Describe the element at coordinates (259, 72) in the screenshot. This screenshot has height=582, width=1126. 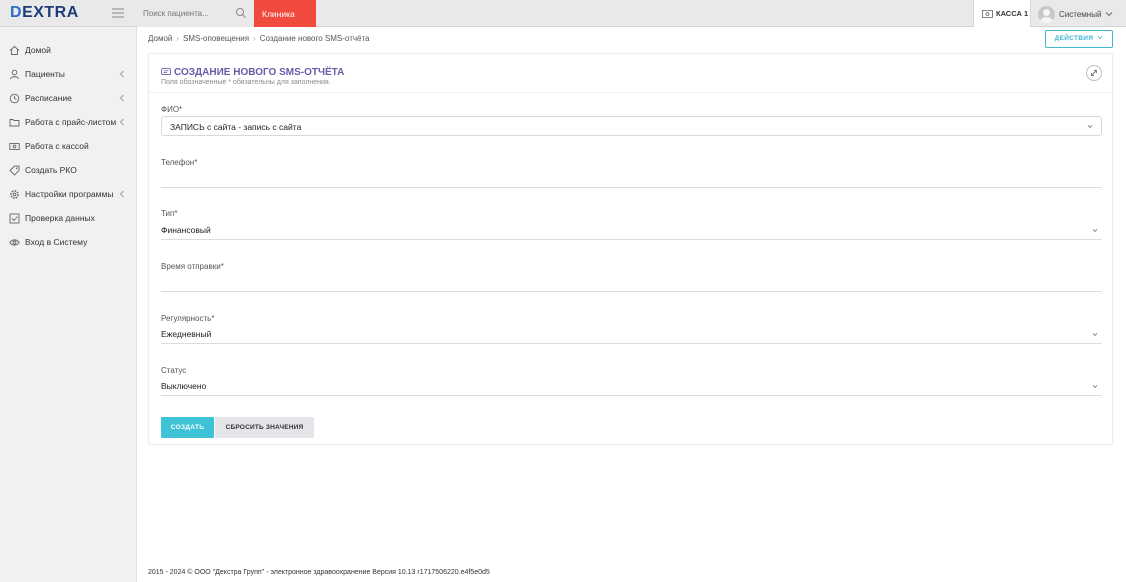
I see `title-text: СОЗДАНИЕ НОВОГО SMS-ОТЧЁТА` at that location.